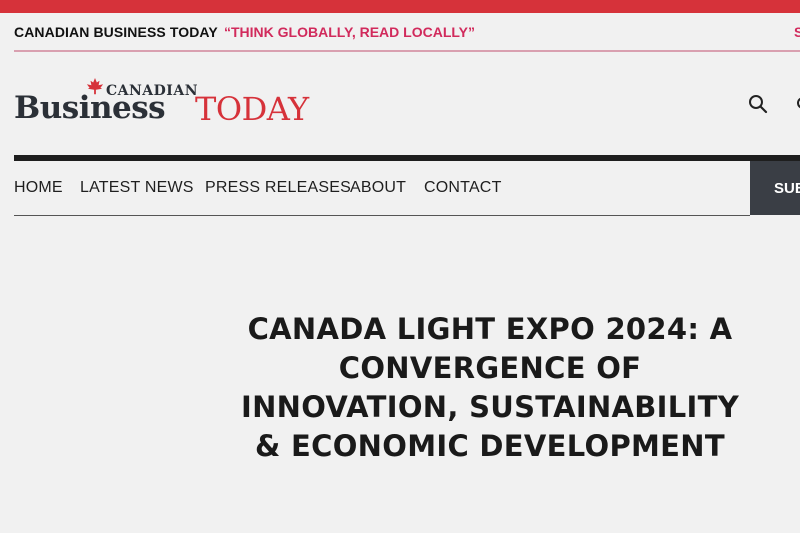  What do you see at coordinates (797, 32) in the screenshot?
I see `topbar-edge-text: S` at bounding box center [797, 32].